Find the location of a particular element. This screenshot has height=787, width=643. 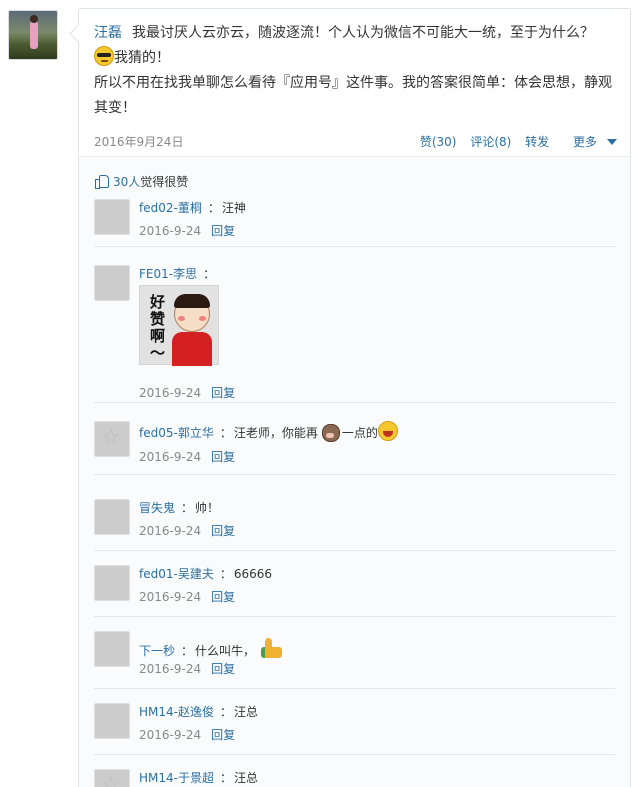

likes-summary: 30人觉得很赞 is located at coordinates (141, 181).